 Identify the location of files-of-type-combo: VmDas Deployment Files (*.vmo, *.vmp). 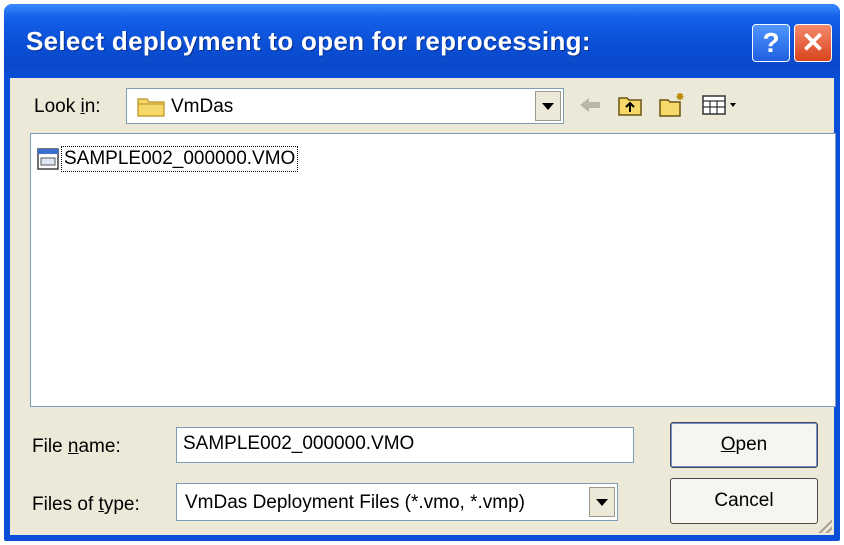
(397, 502).